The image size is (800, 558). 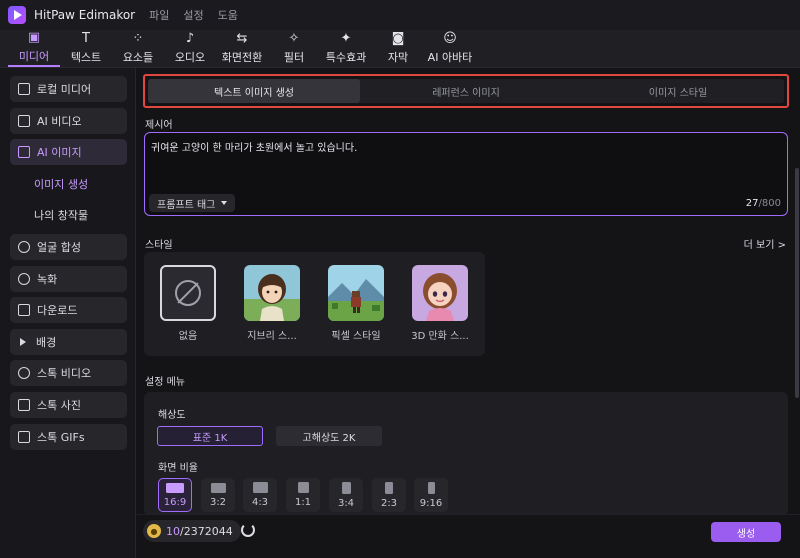 I want to click on generate-button: 생성, so click(x=746, y=532).